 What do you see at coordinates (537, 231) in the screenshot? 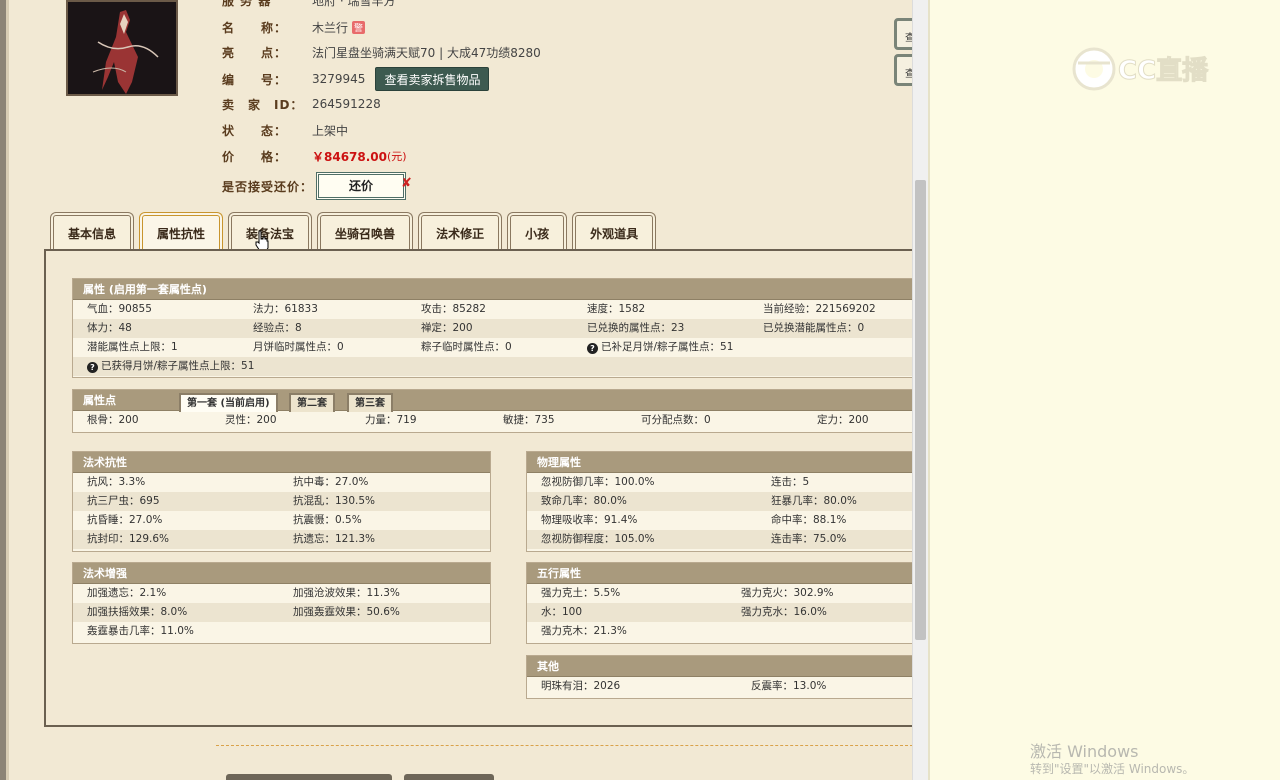
I see `tab-children: 小孩` at bounding box center [537, 231].